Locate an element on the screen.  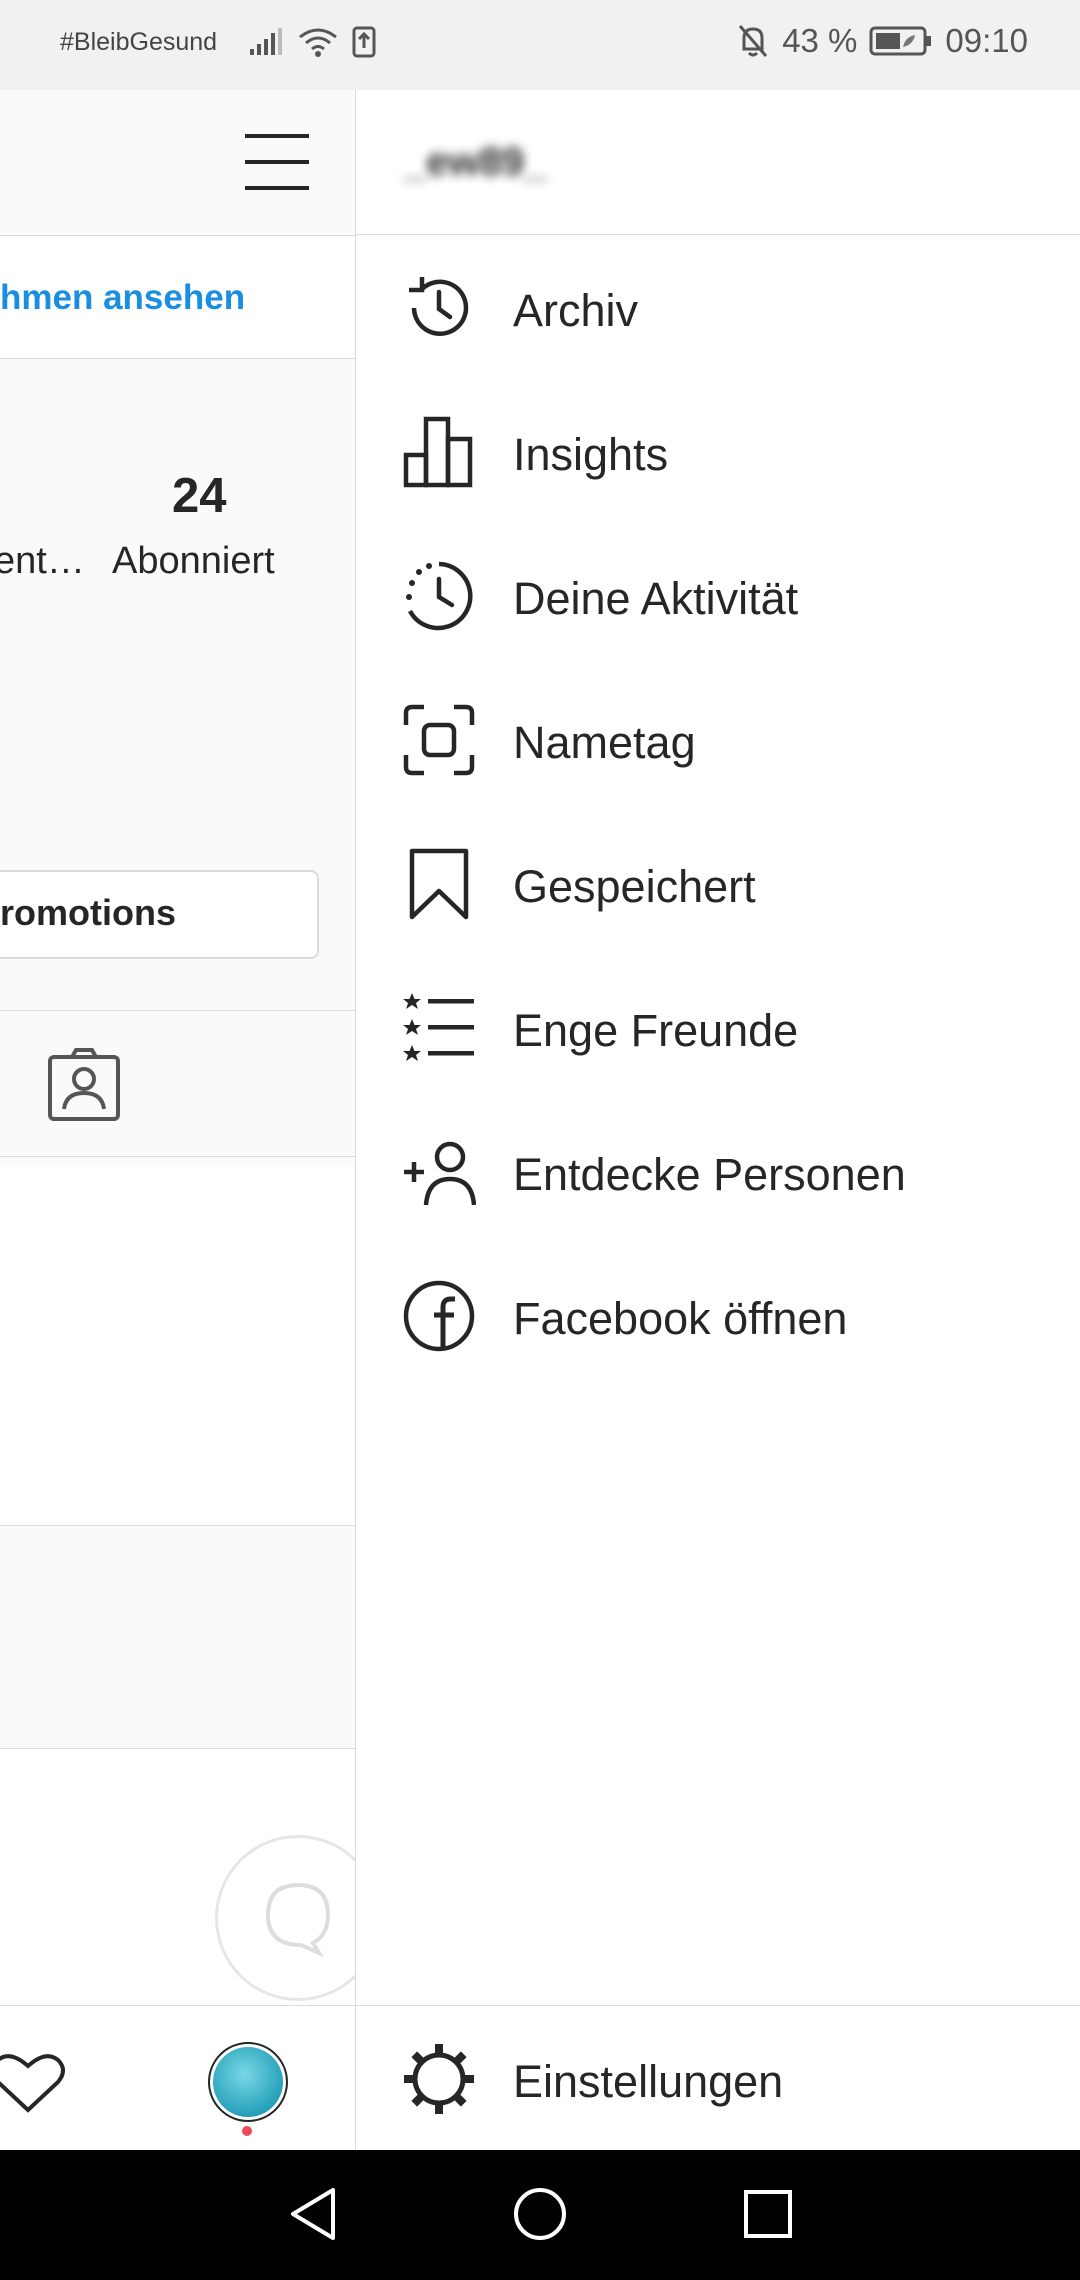
close-friends-icon is located at coordinates (438, 1027).